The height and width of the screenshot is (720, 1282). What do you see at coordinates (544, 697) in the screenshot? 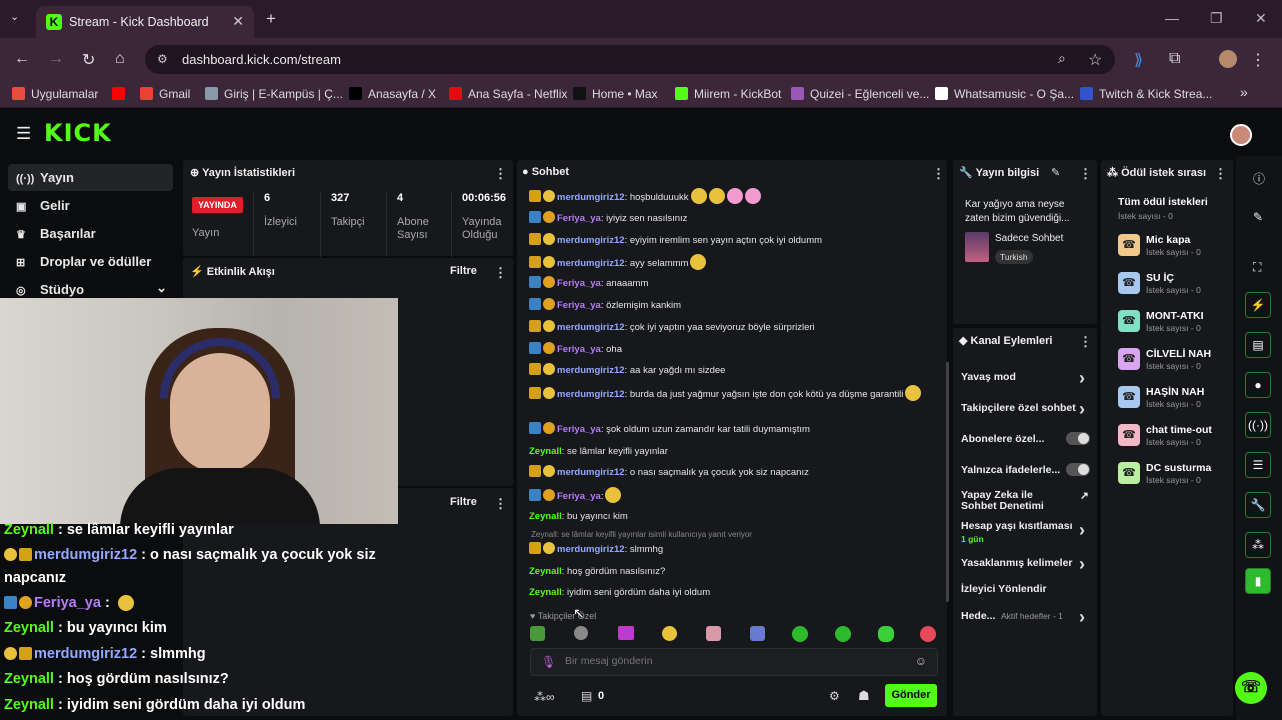
I see `community-icon: ⁂∞` at bounding box center [544, 697].